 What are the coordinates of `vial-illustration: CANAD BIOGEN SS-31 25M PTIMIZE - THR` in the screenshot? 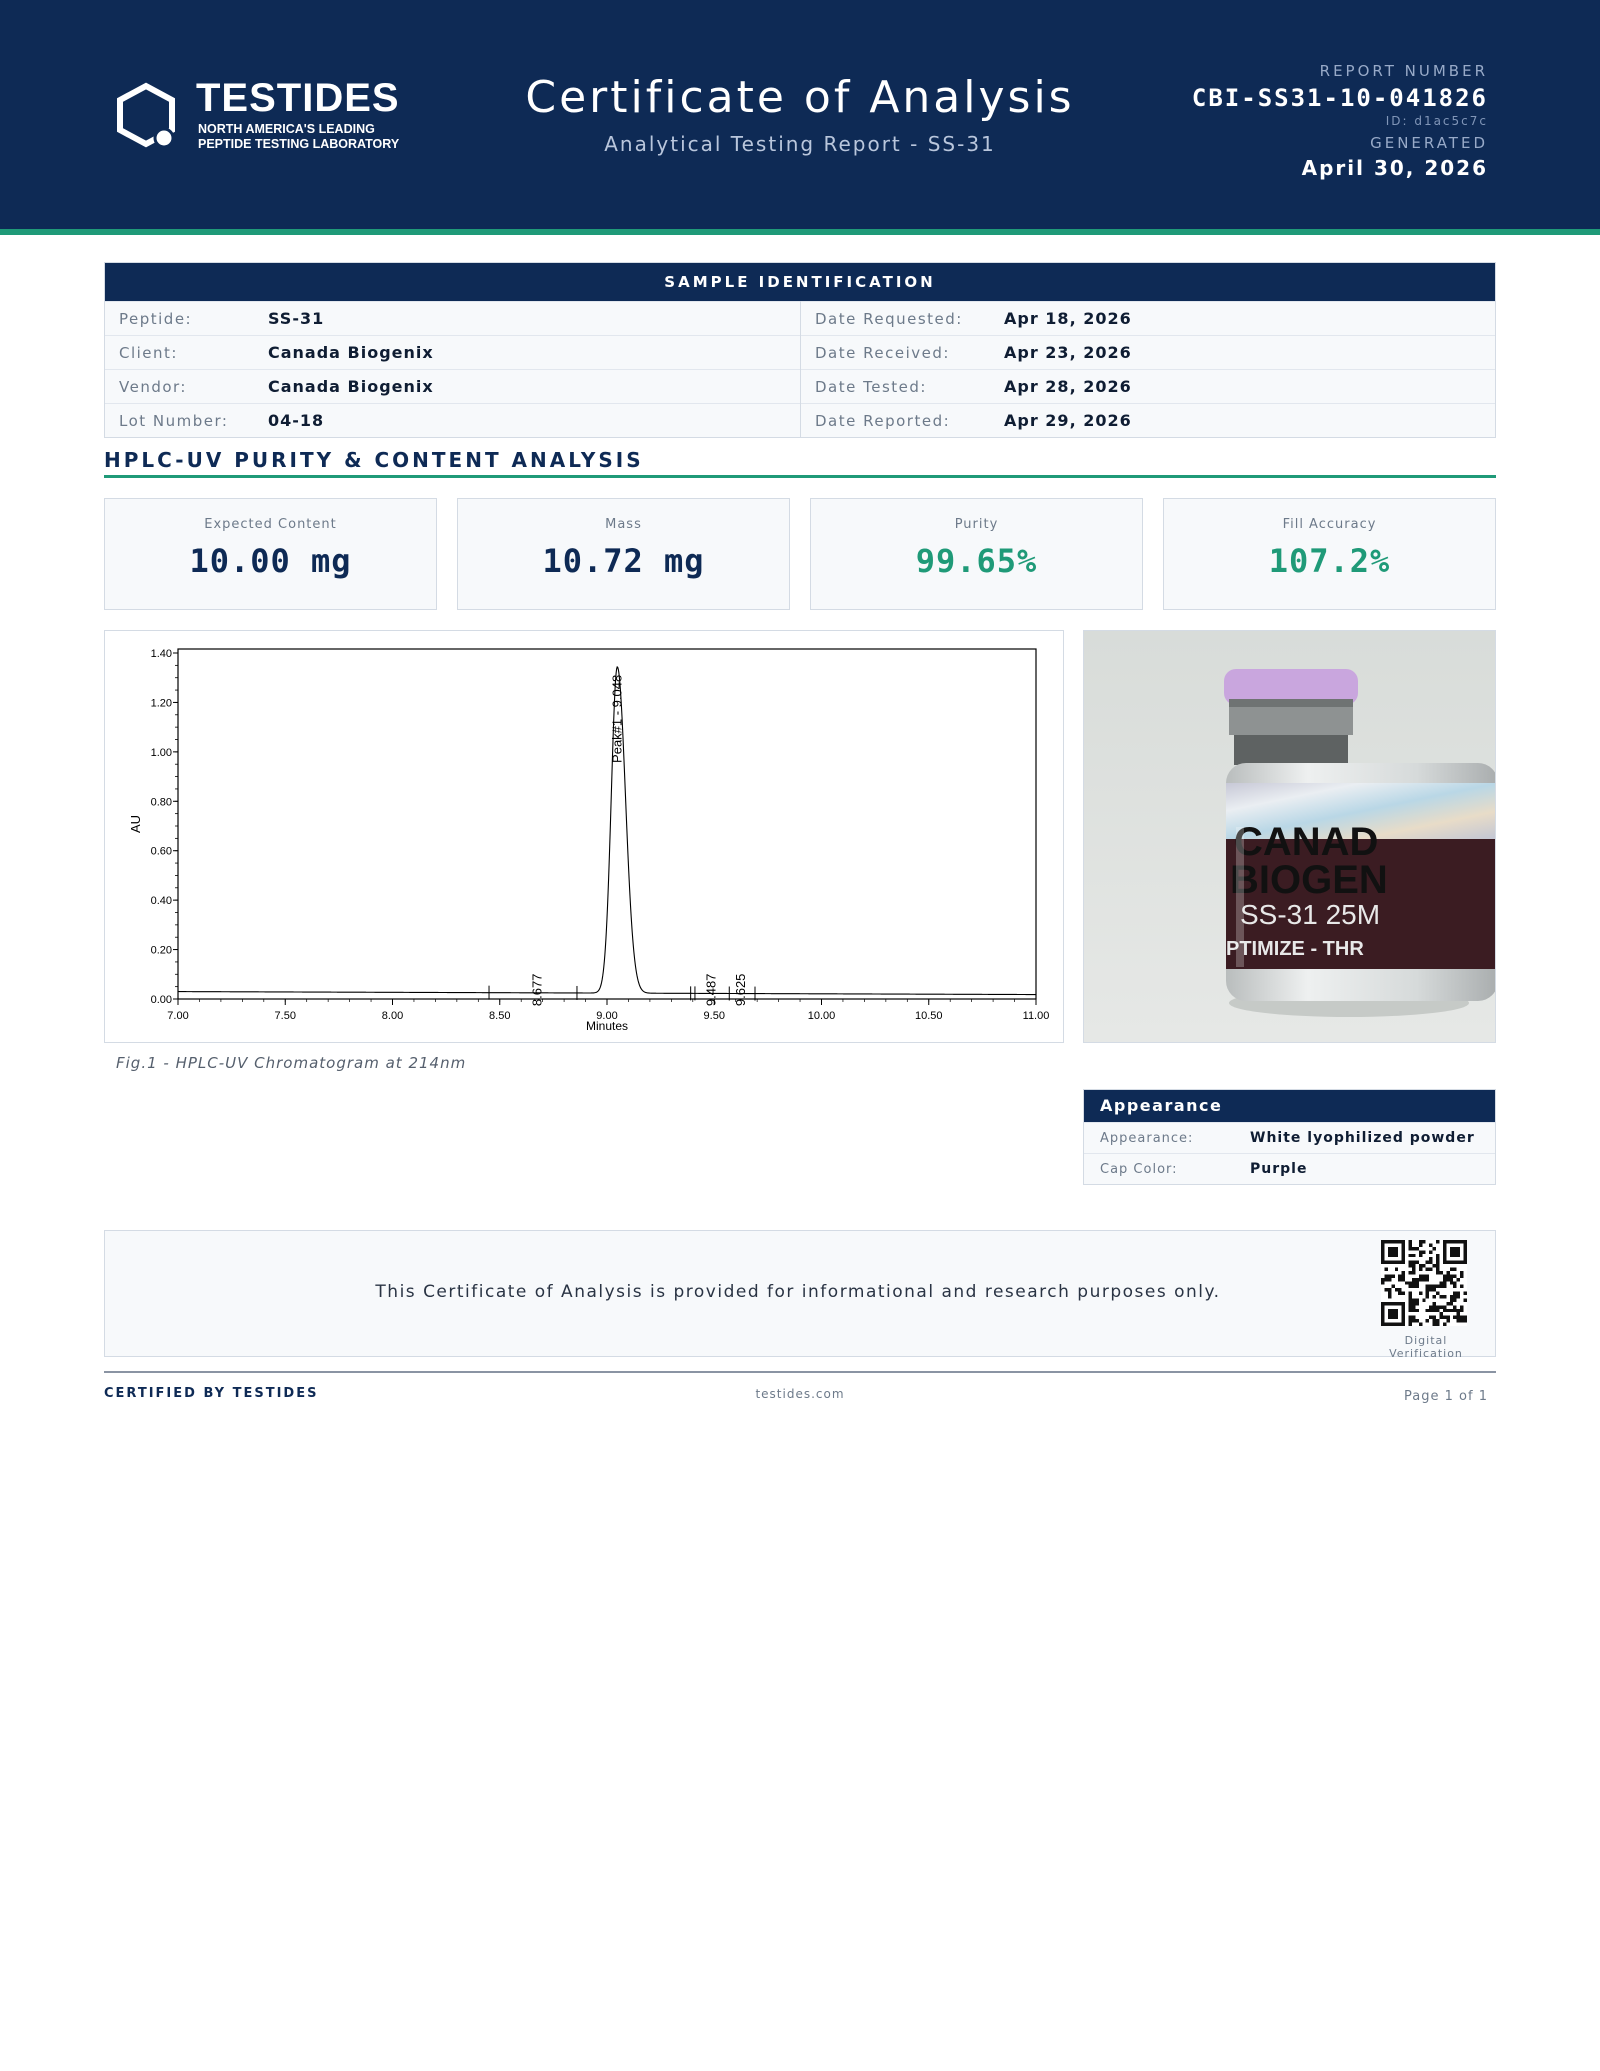 It's located at (1289, 836).